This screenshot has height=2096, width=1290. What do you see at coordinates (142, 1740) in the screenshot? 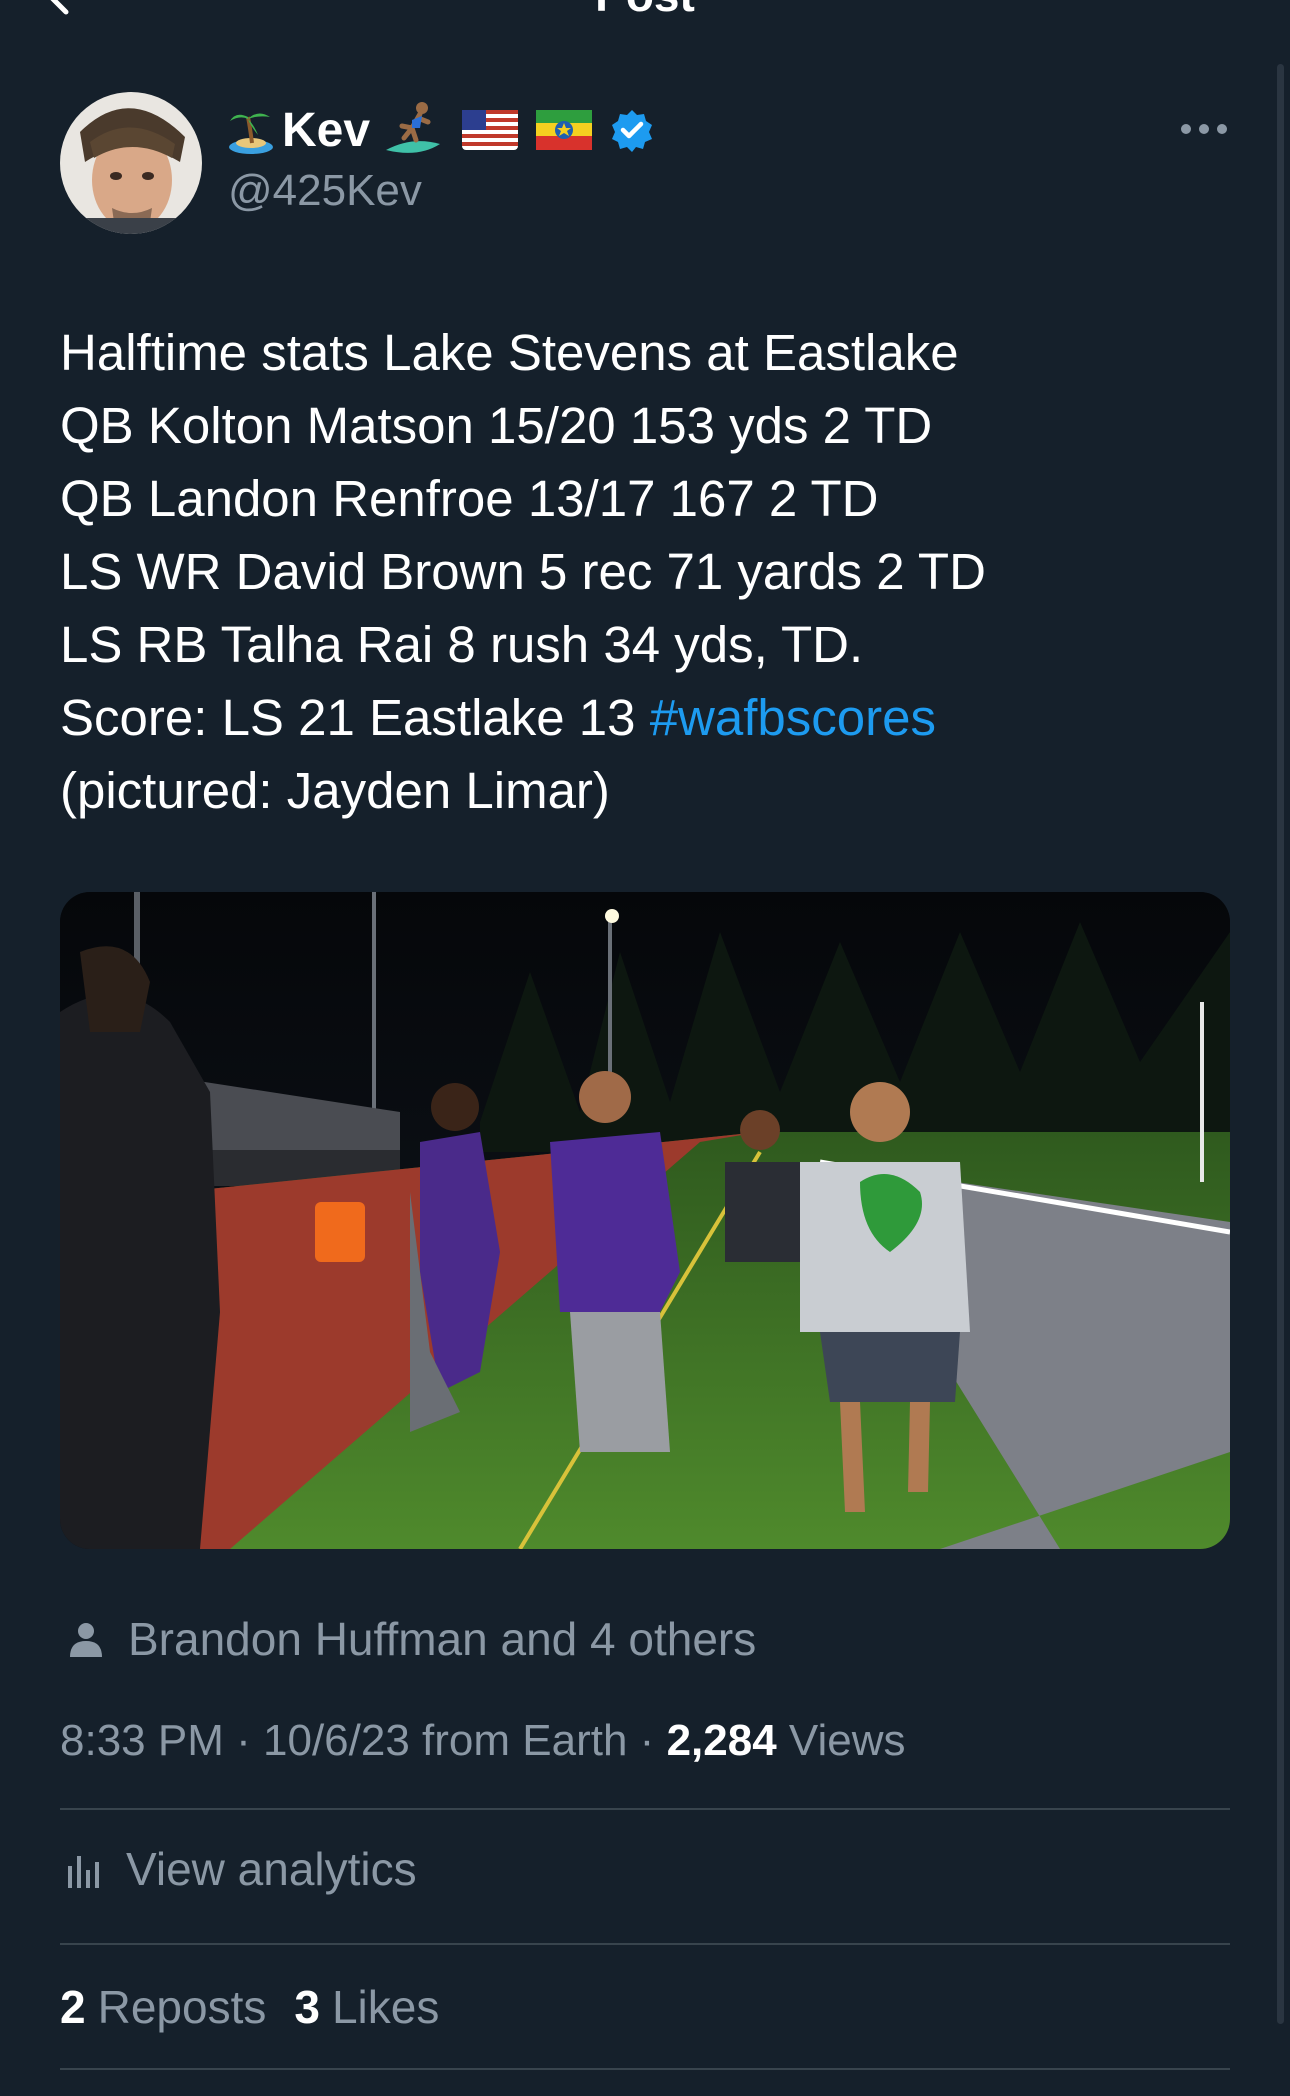
I see `post-time: 8:33 PM` at bounding box center [142, 1740].